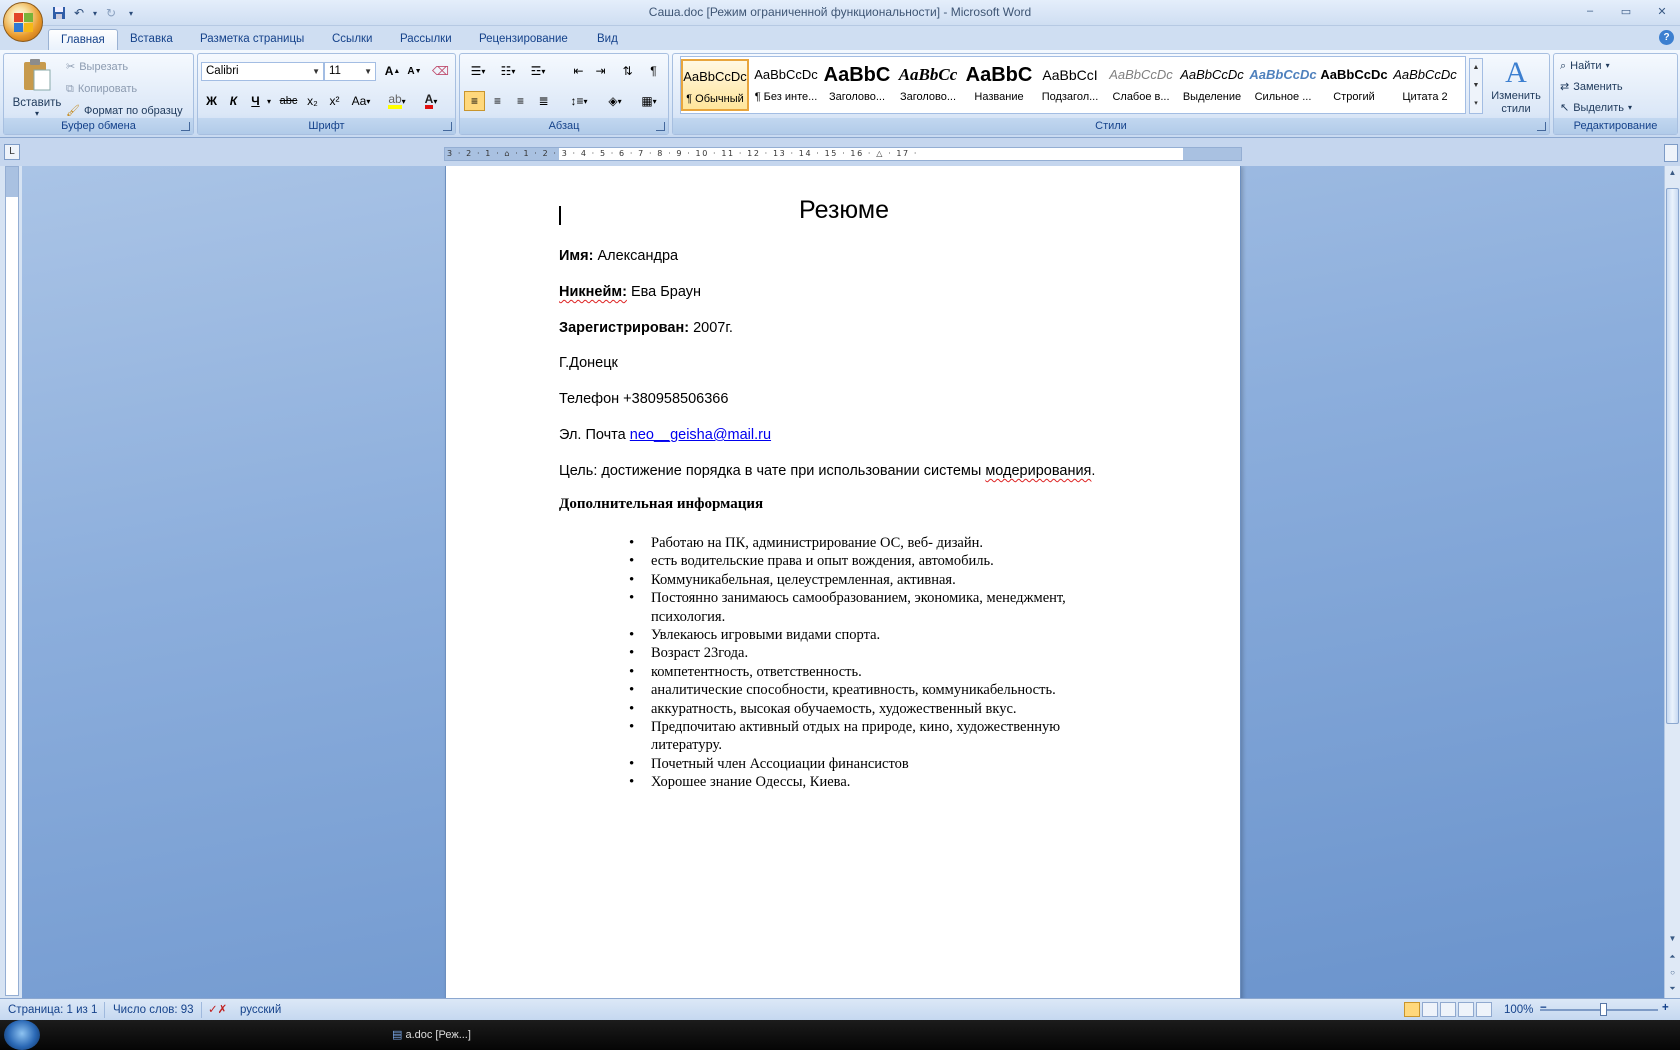 This screenshot has width=1680, height=1050. I want to click on spell-check-icon: ✓✗, so click(217, 1010).